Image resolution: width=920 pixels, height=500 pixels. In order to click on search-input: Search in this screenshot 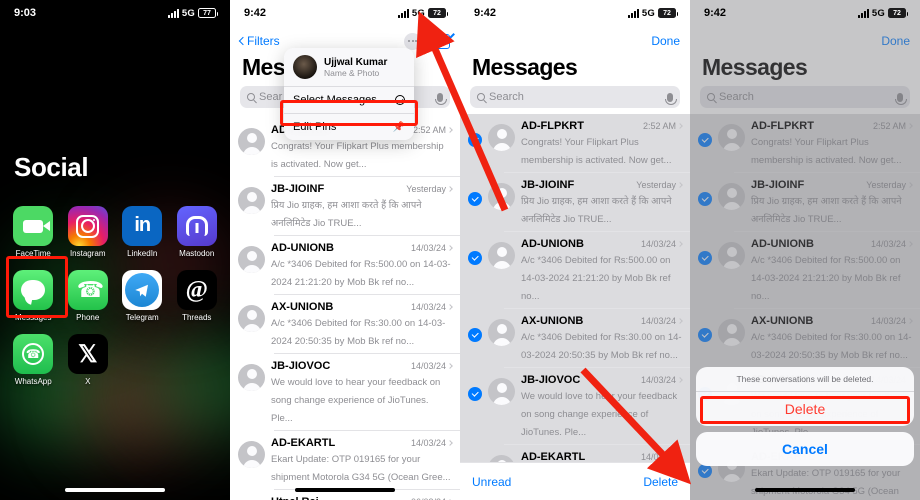, I will do `click(575, 97)`.